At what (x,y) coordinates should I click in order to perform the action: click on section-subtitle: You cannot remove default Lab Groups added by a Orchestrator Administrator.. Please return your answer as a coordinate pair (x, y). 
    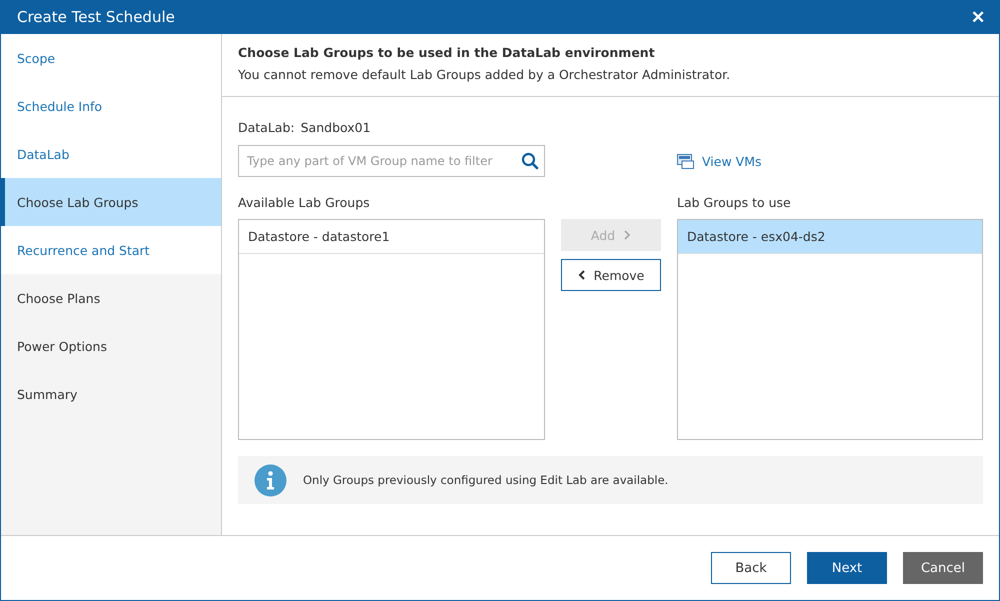
    Looking at the image, I should click on (485, 74).